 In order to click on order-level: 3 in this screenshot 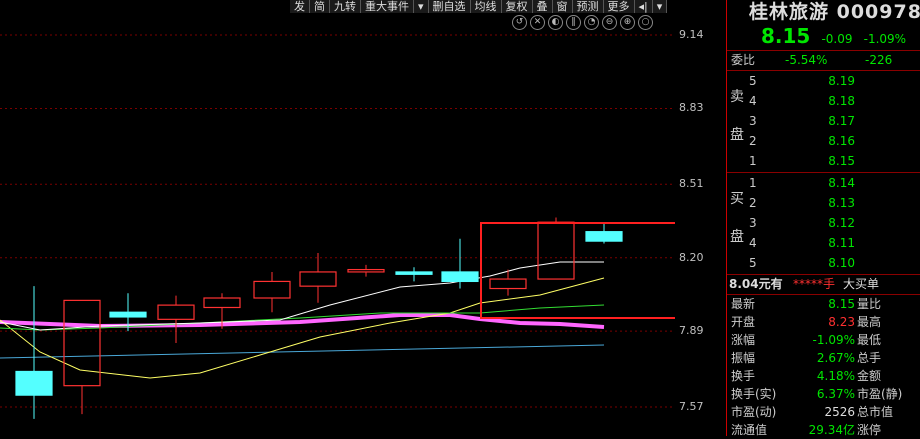, I will do `click(753, 223)`.